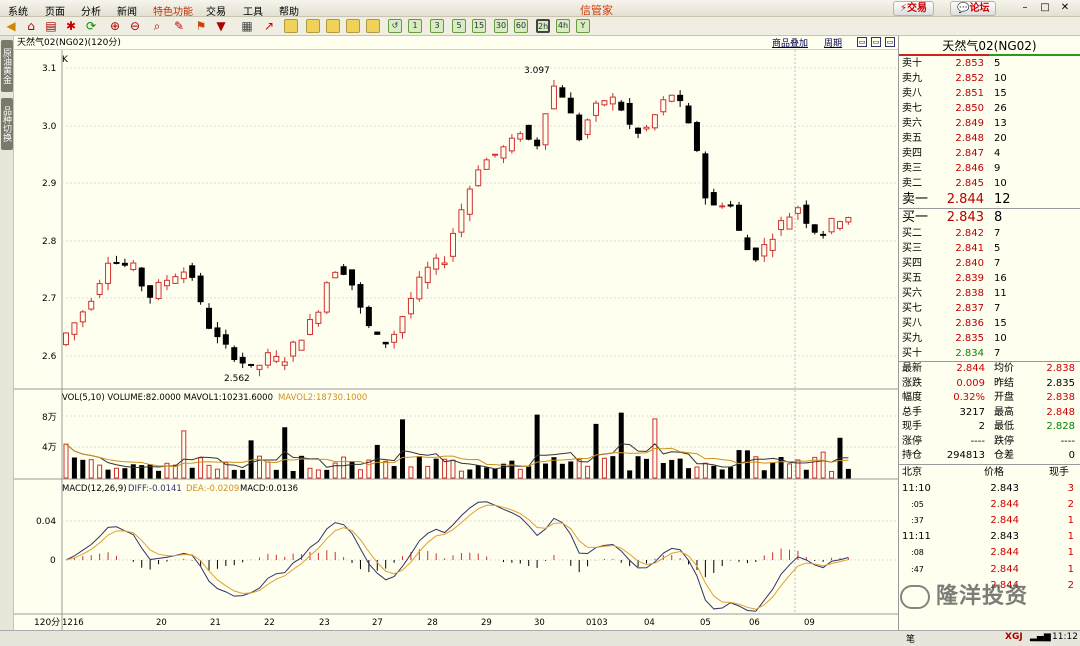 Image resolution: width=1080 pixels, height=646 pixels. Describe the element at coordinates (31, 26) in the screenshot. I see `home-icon: ⌂` at that location.